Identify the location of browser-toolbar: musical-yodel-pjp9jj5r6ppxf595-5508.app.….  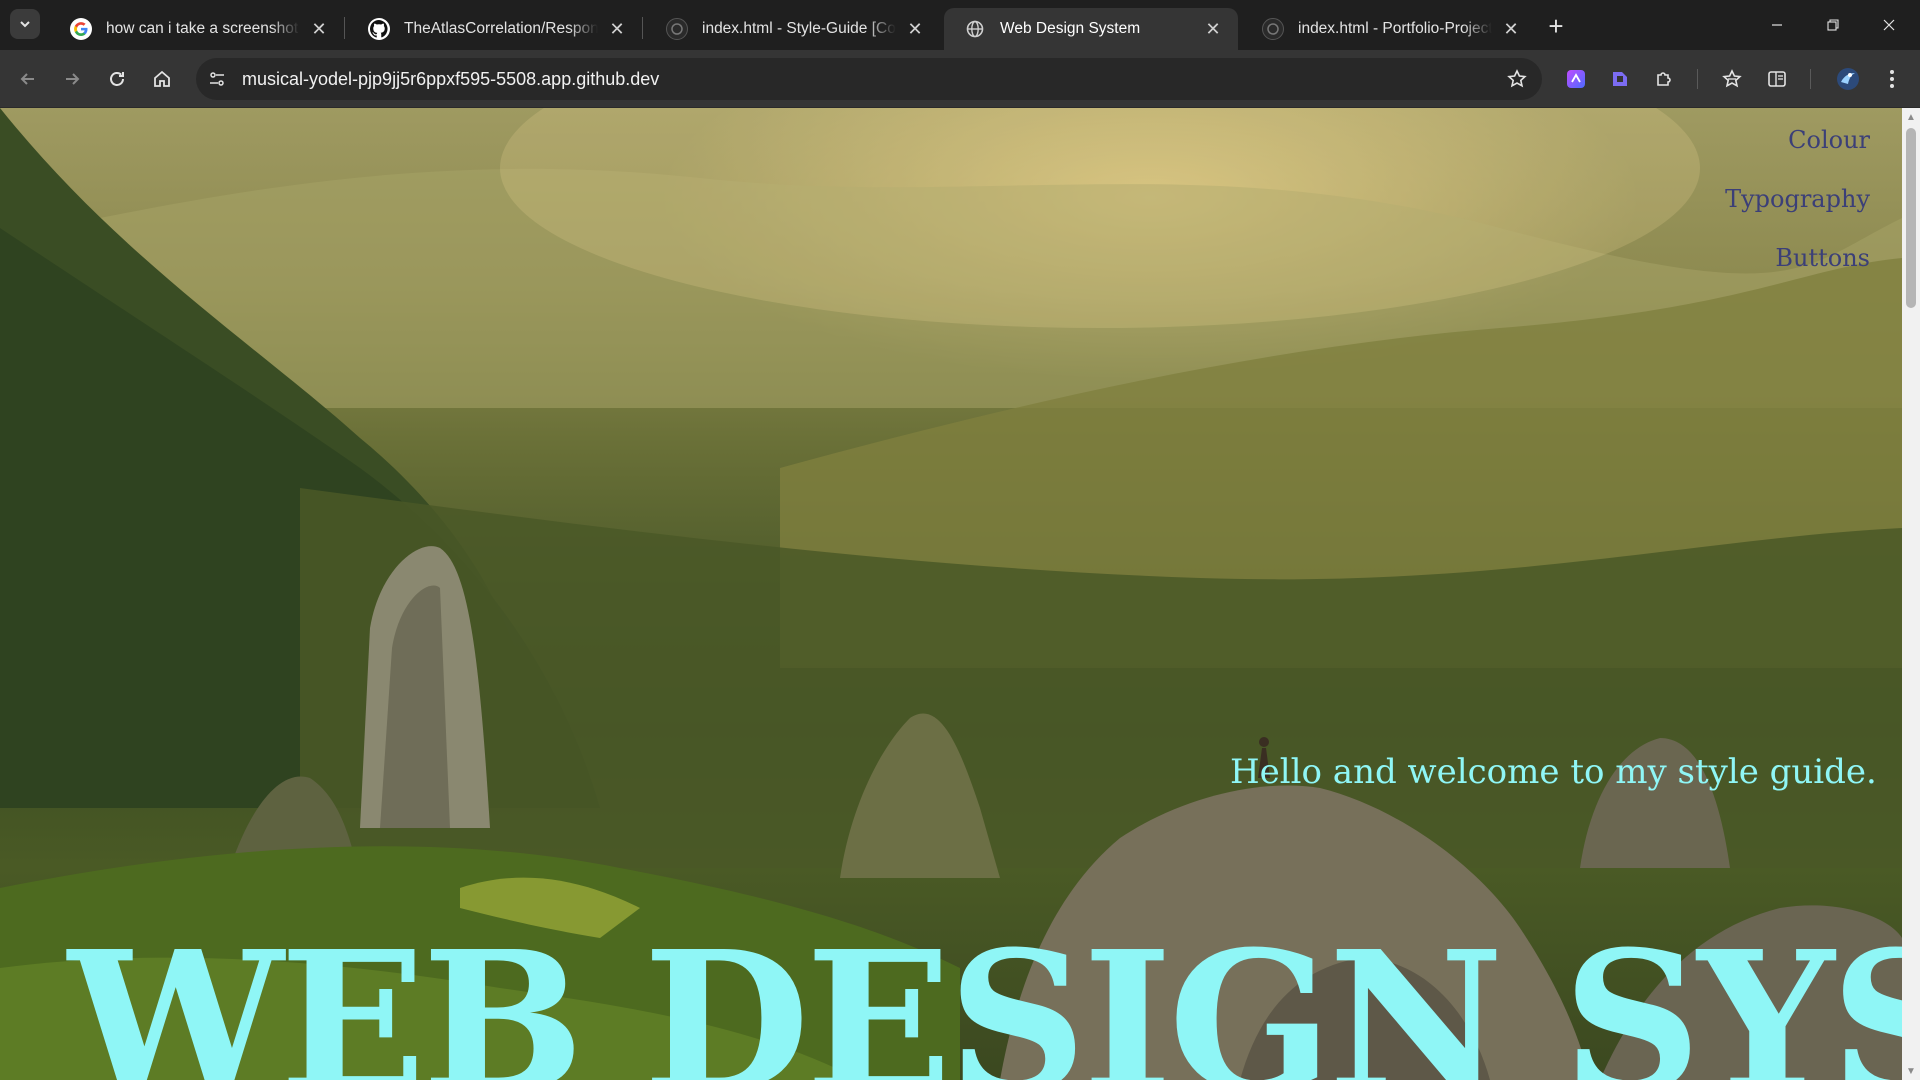
(960, 79).